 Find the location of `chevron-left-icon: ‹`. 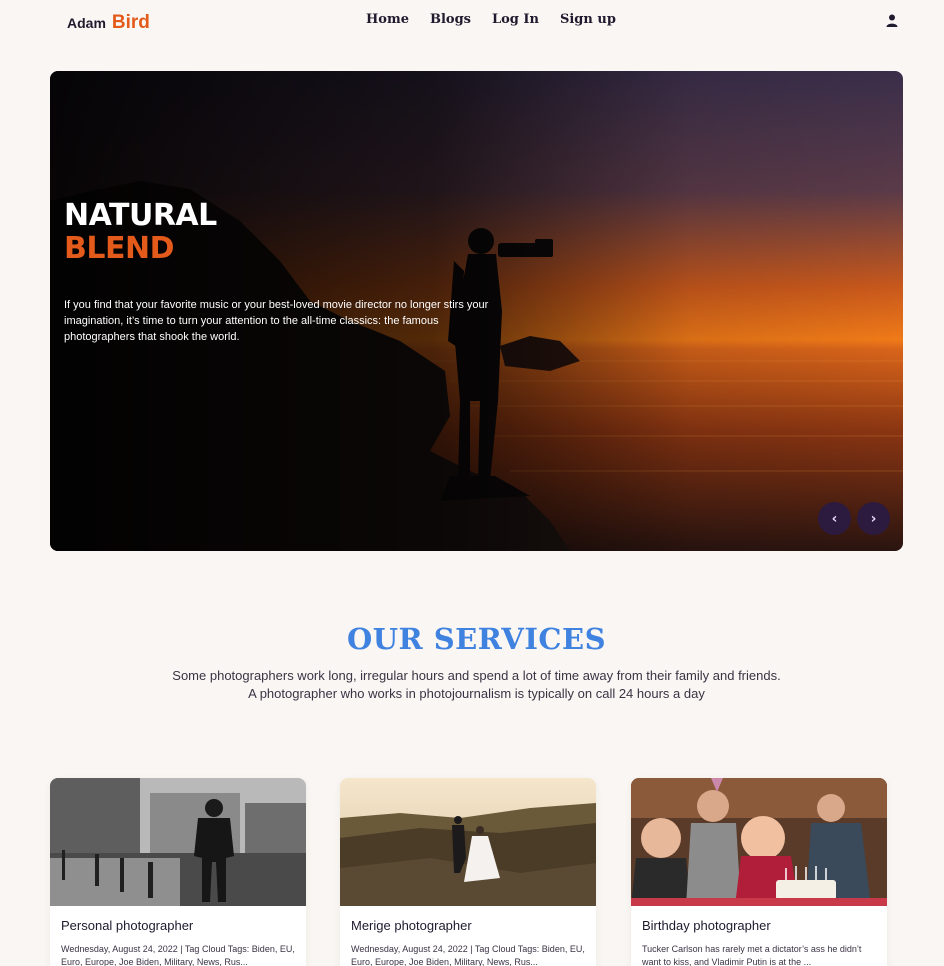

chevron-left-icon: ‹ is located at coordinates (834, 518).